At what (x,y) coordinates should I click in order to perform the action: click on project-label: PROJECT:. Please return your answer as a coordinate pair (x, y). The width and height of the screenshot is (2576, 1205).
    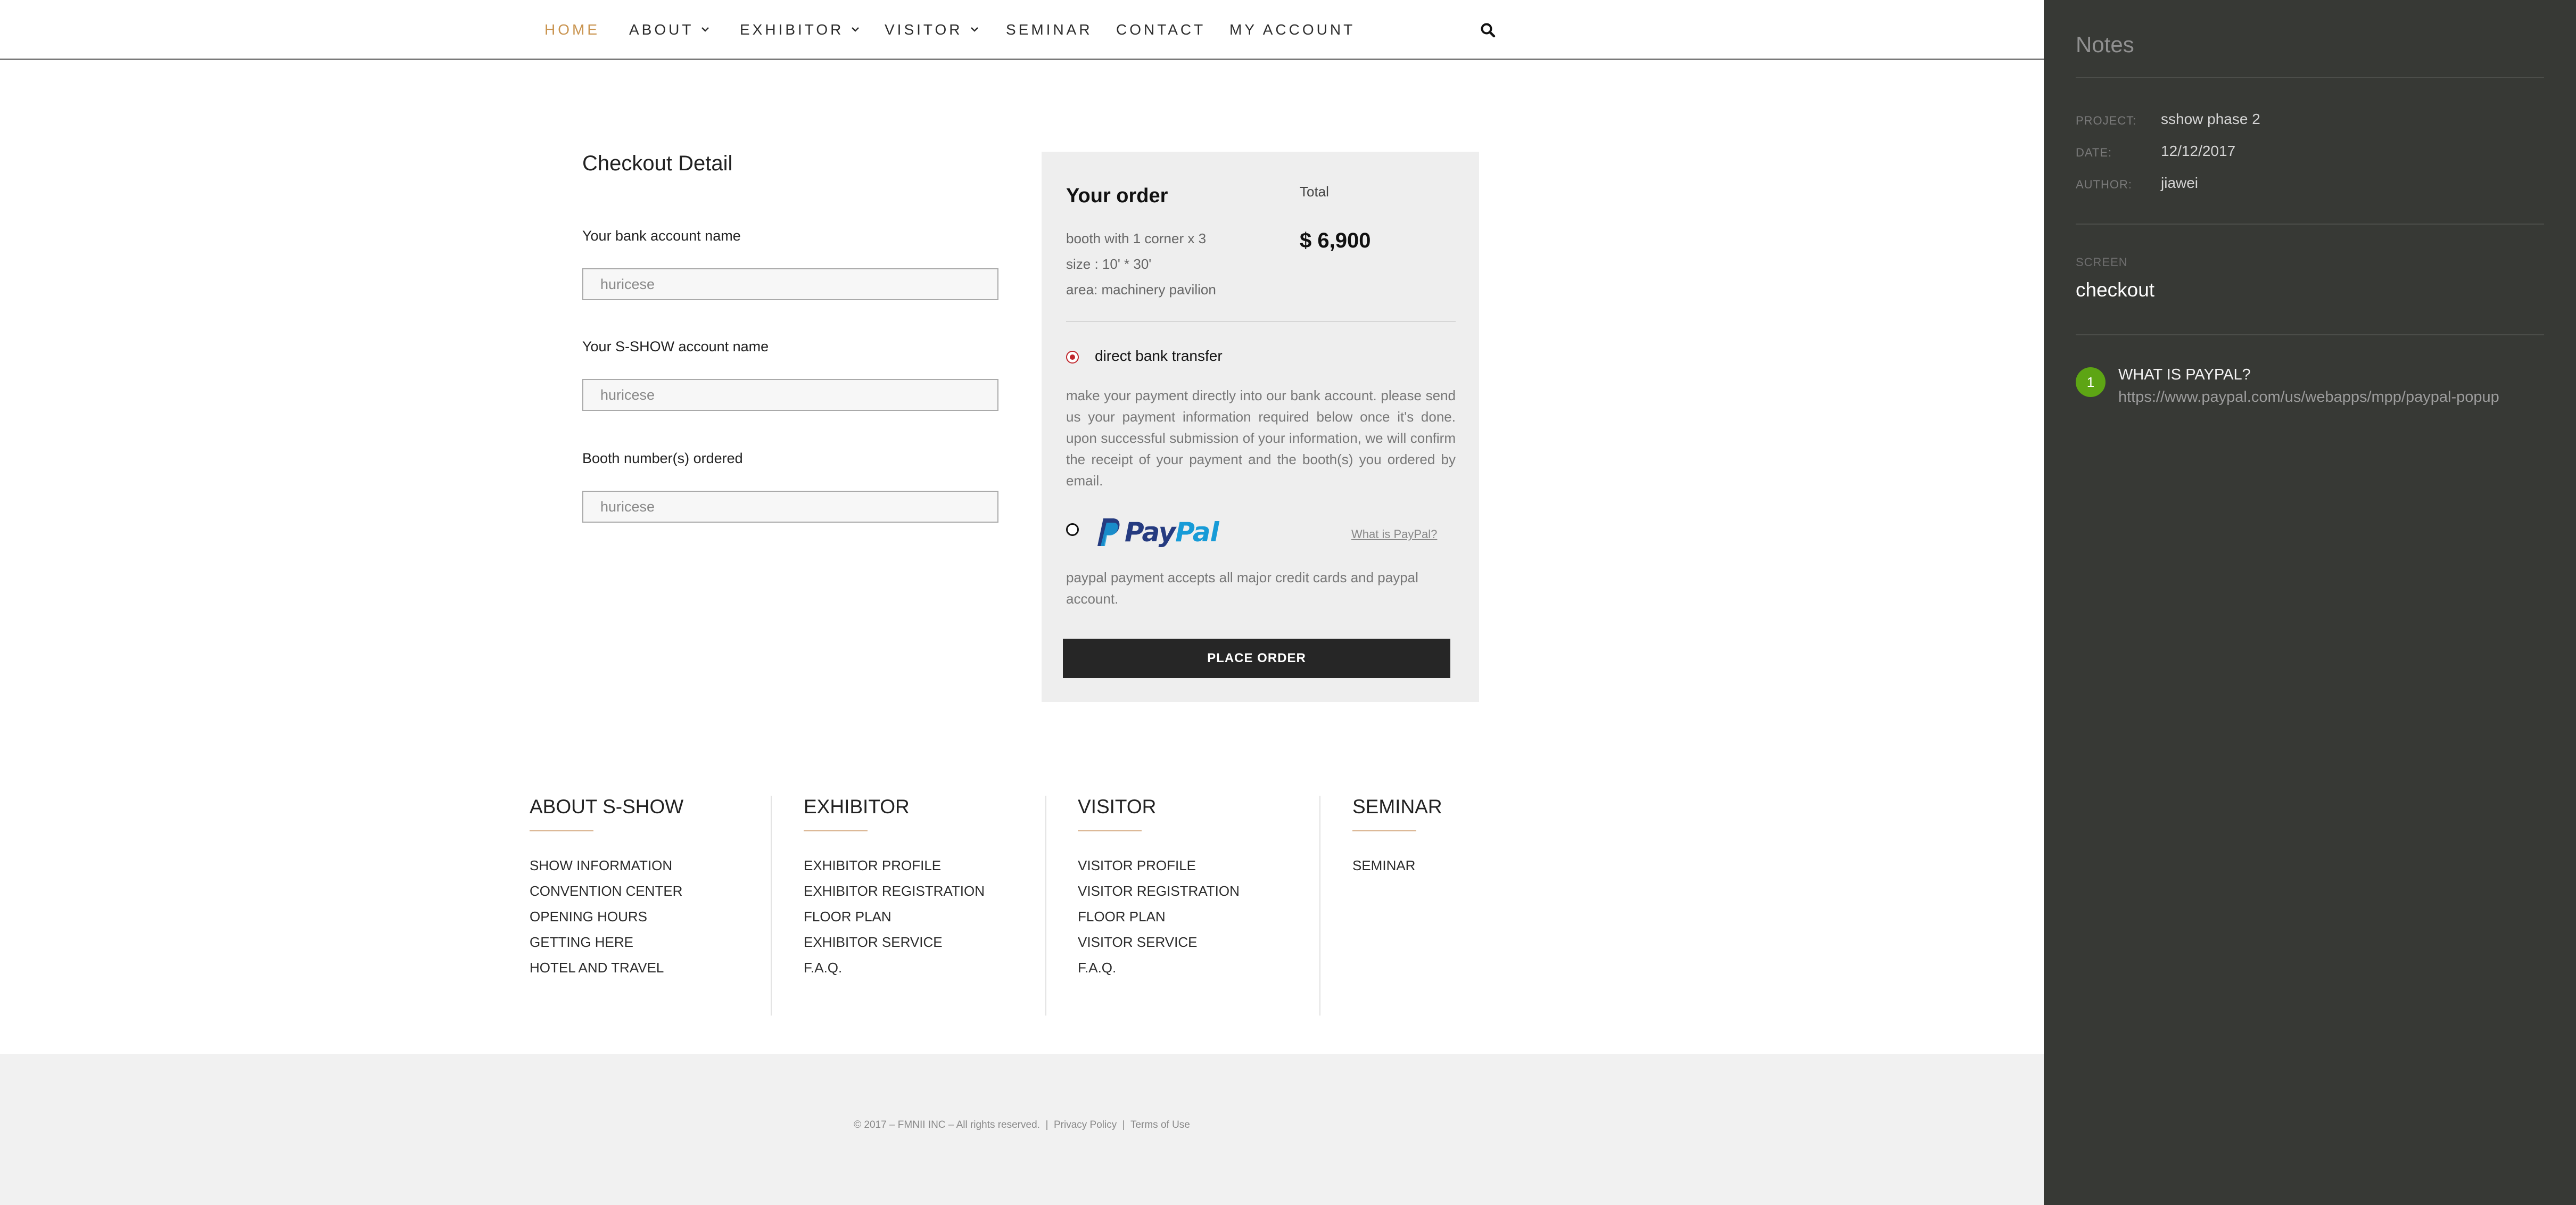
    Looking at the image, I should click on (2106, 120).